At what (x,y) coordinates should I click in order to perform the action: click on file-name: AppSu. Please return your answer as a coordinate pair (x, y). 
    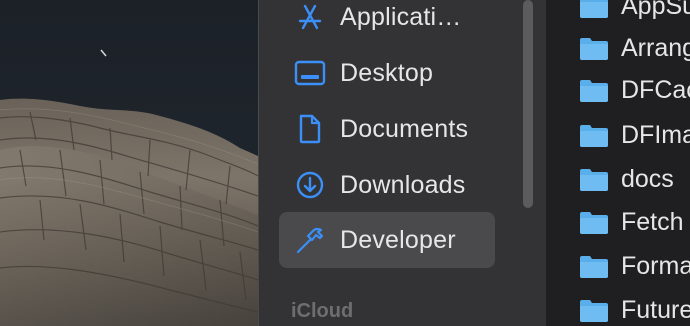
    Looking at the image, I should click on (655, 10).